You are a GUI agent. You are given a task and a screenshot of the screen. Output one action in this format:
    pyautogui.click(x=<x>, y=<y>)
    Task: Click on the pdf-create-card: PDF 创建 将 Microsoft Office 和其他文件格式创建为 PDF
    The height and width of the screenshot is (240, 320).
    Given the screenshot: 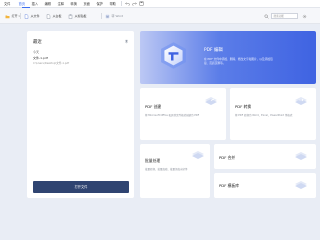 What is the action you would take?
    pyautogui.click(x=183, y=114)
    